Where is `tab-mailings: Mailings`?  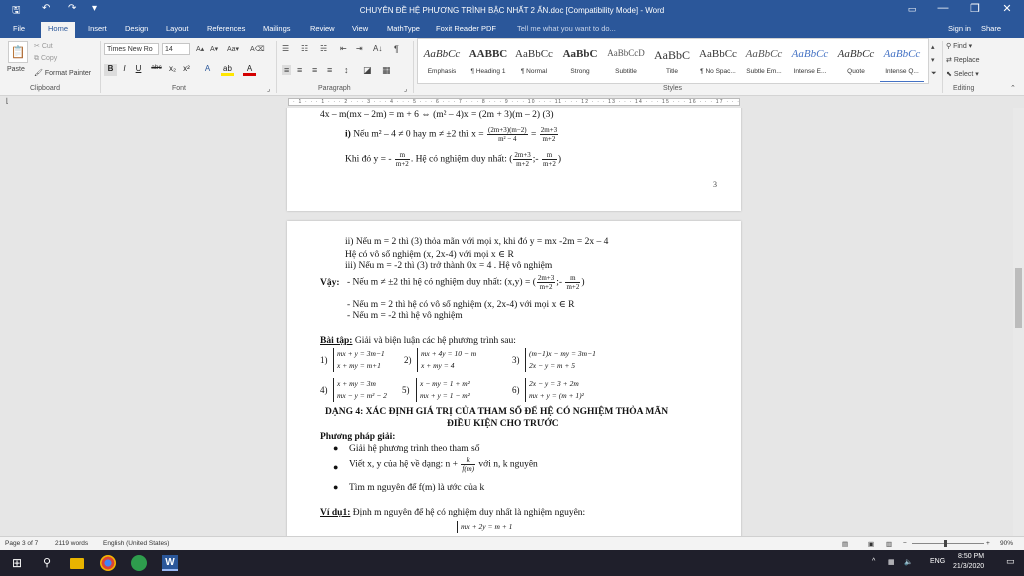 tab-mailings: Mailings is located at coordinates (277, 28).